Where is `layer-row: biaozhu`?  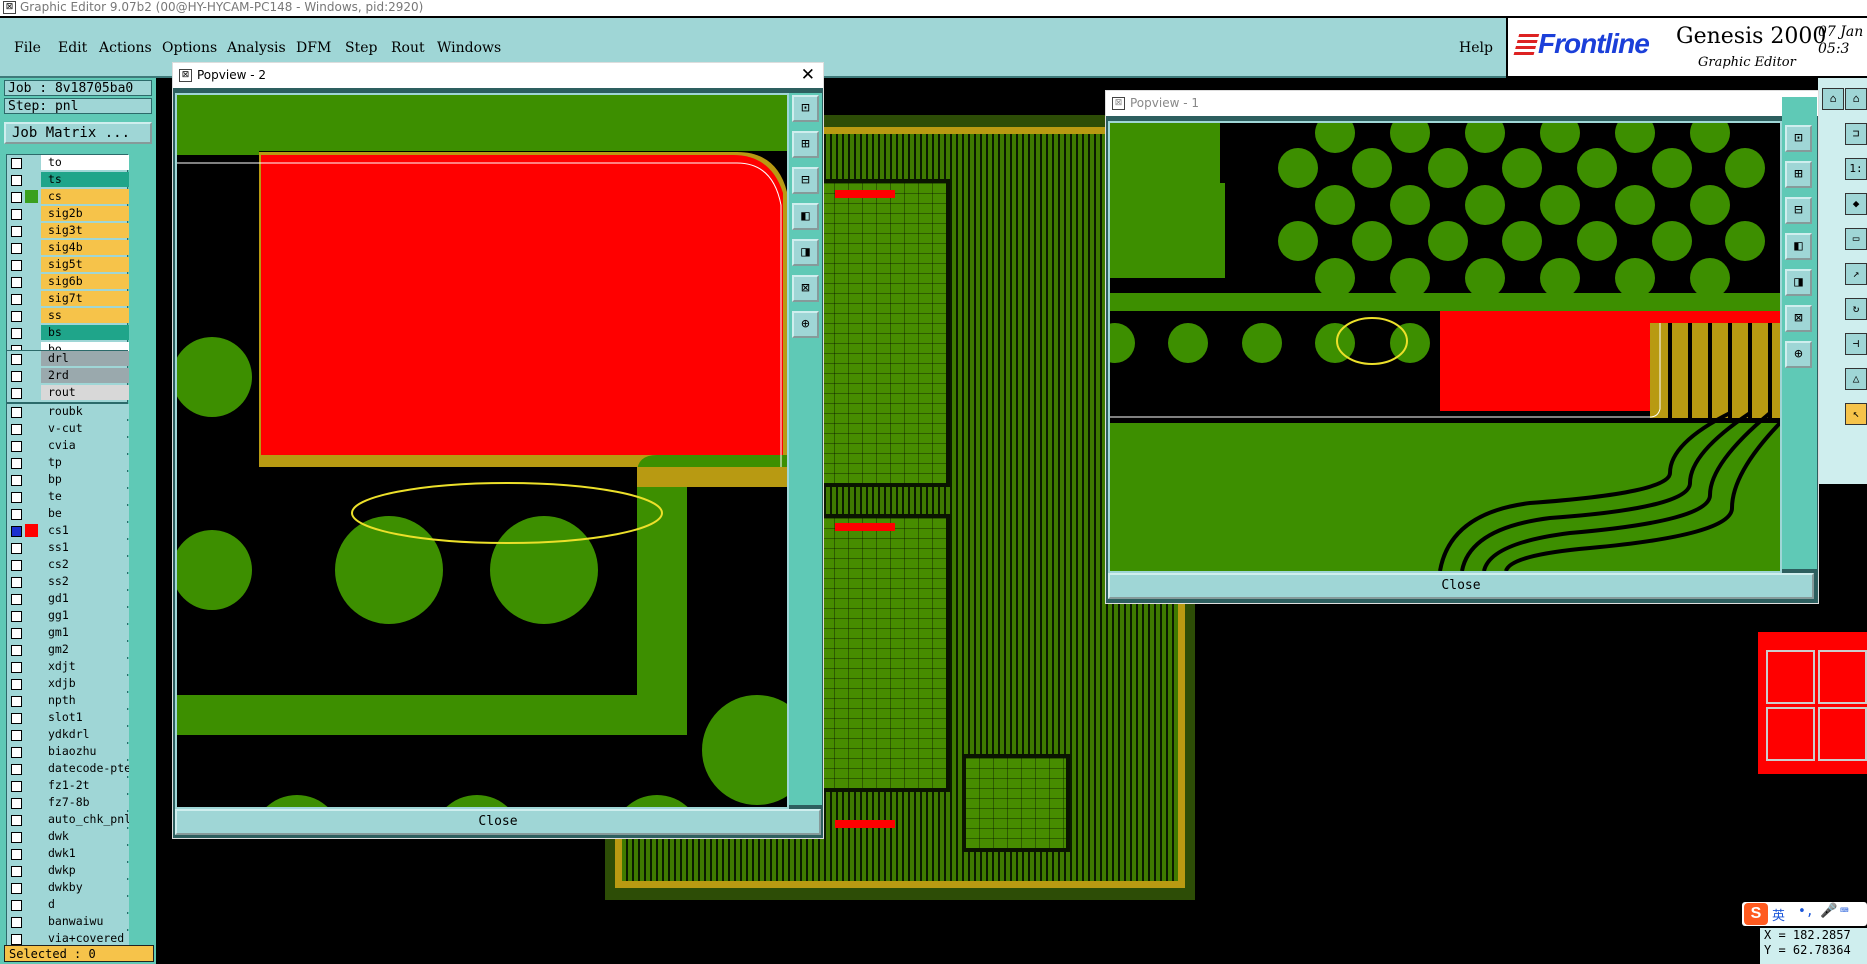 layer-row: biaozhu is located at coordinates (68, 752).